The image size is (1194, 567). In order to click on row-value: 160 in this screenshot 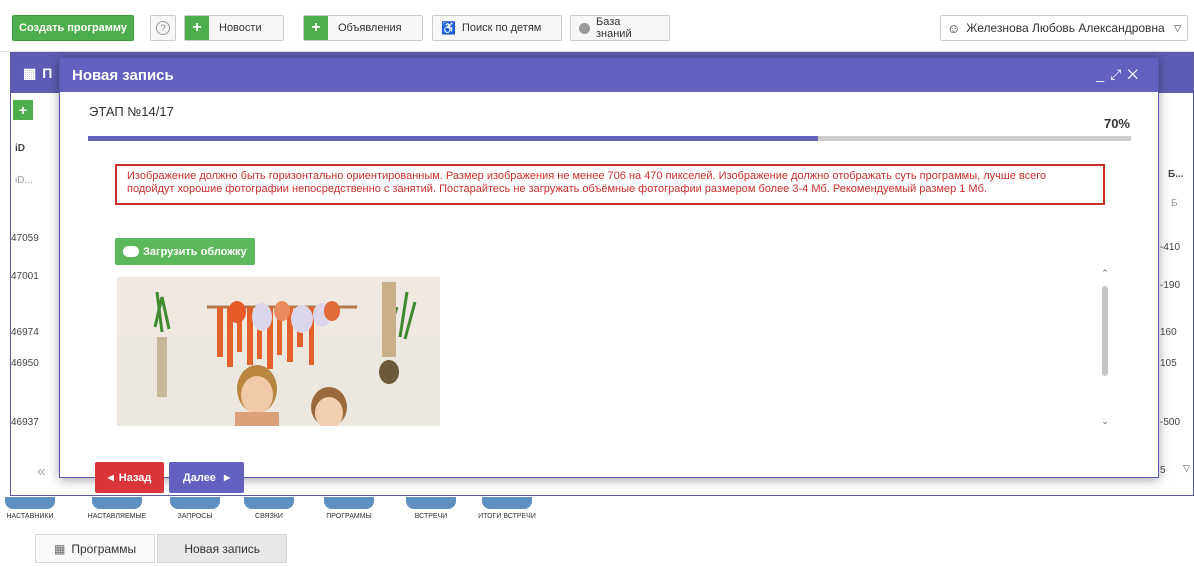, I will do `click(1168, 332)`.